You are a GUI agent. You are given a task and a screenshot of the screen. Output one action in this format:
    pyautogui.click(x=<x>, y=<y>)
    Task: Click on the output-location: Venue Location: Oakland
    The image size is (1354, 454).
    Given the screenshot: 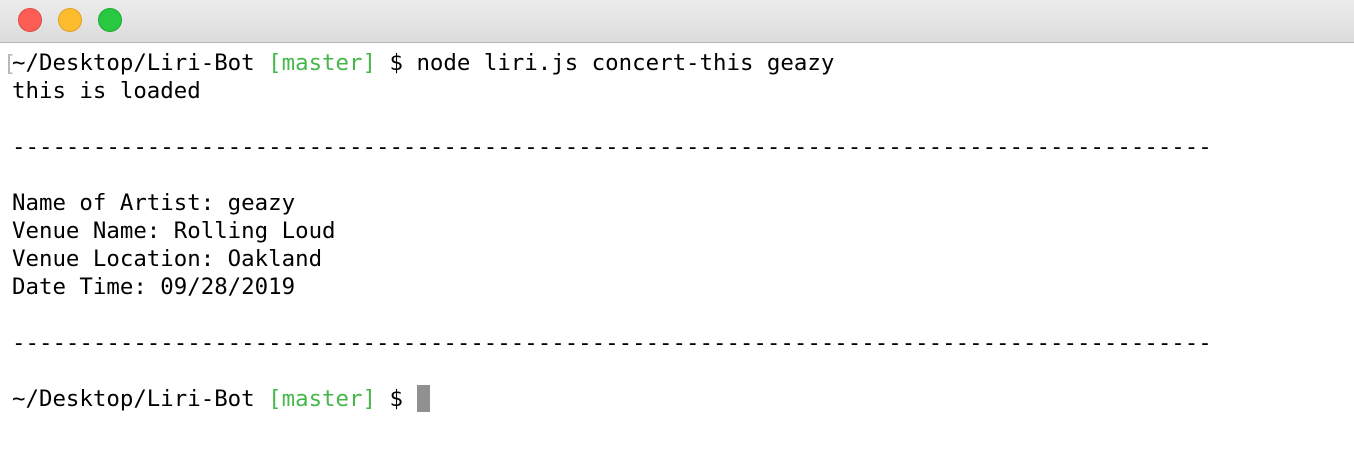 What is the action you would take?
    pyautogui.click(x=167, y=259)
    